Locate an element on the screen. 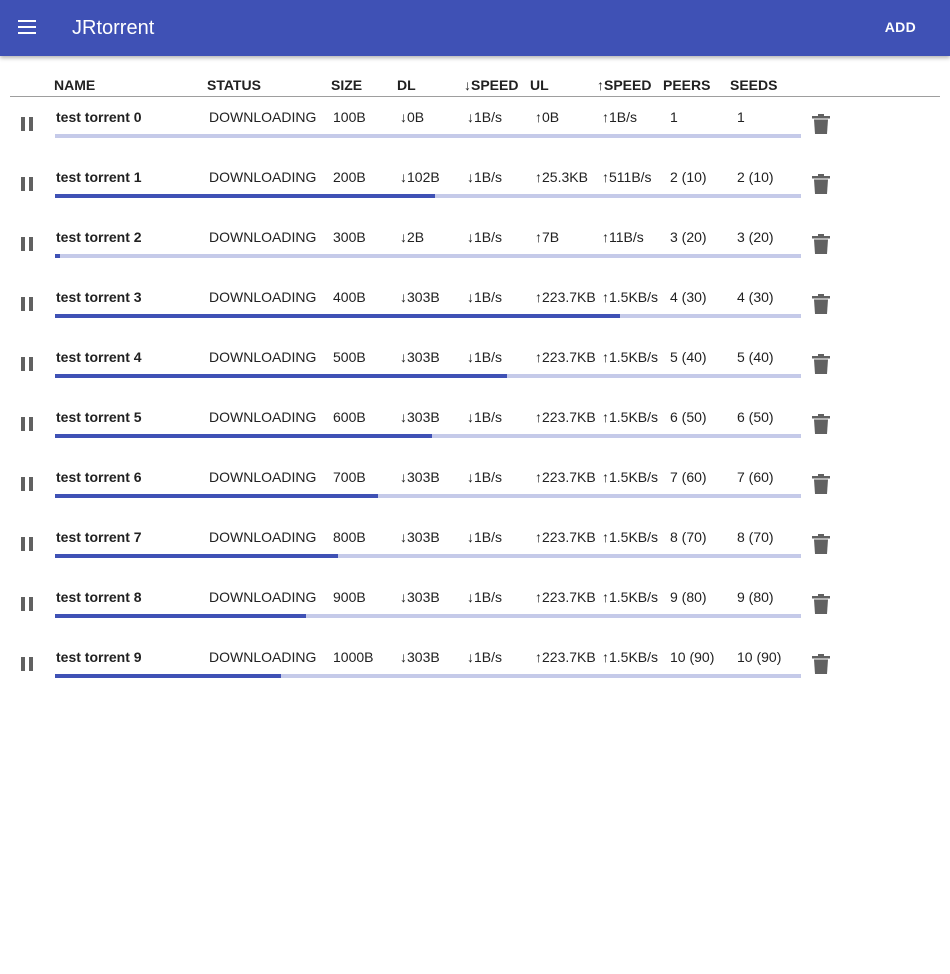 This screenshot has height=974, width=950. torrent-seeds: 9 (80) is located at coordinates (755, 597).